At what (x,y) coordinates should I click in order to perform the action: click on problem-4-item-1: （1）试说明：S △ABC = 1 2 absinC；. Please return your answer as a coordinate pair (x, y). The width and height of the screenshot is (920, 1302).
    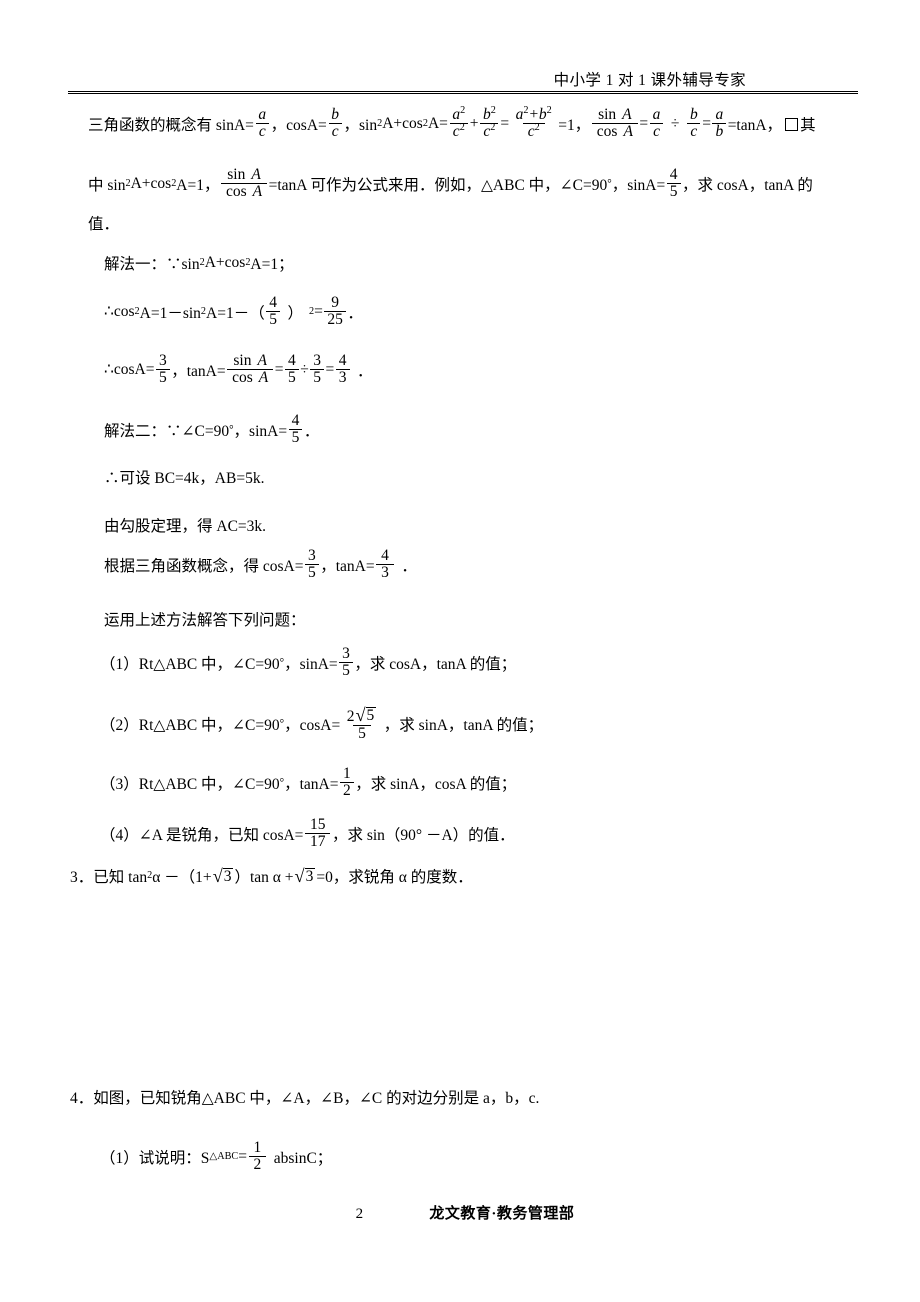
    Looking at the image, I should click on (216, 1155).